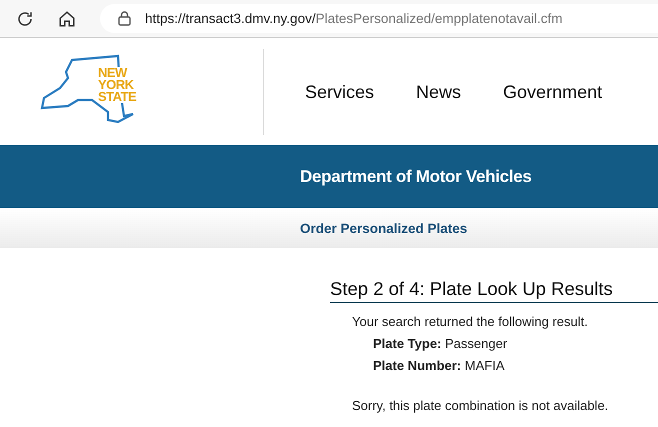 The image size is (658, 427). Describe the element at coordinates (439, 92) in the screenshot. I see `nav-link: News` at that location.